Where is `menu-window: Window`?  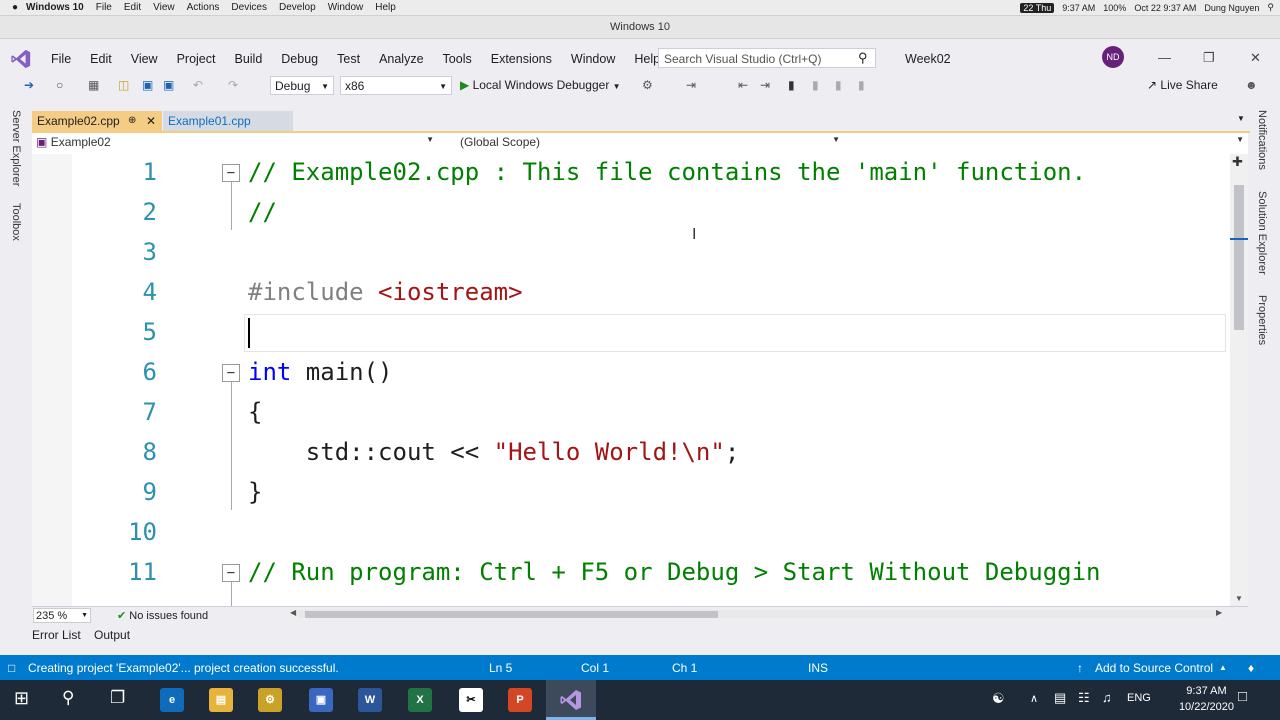 menu-window: Window is located at coordinates (593, 59).